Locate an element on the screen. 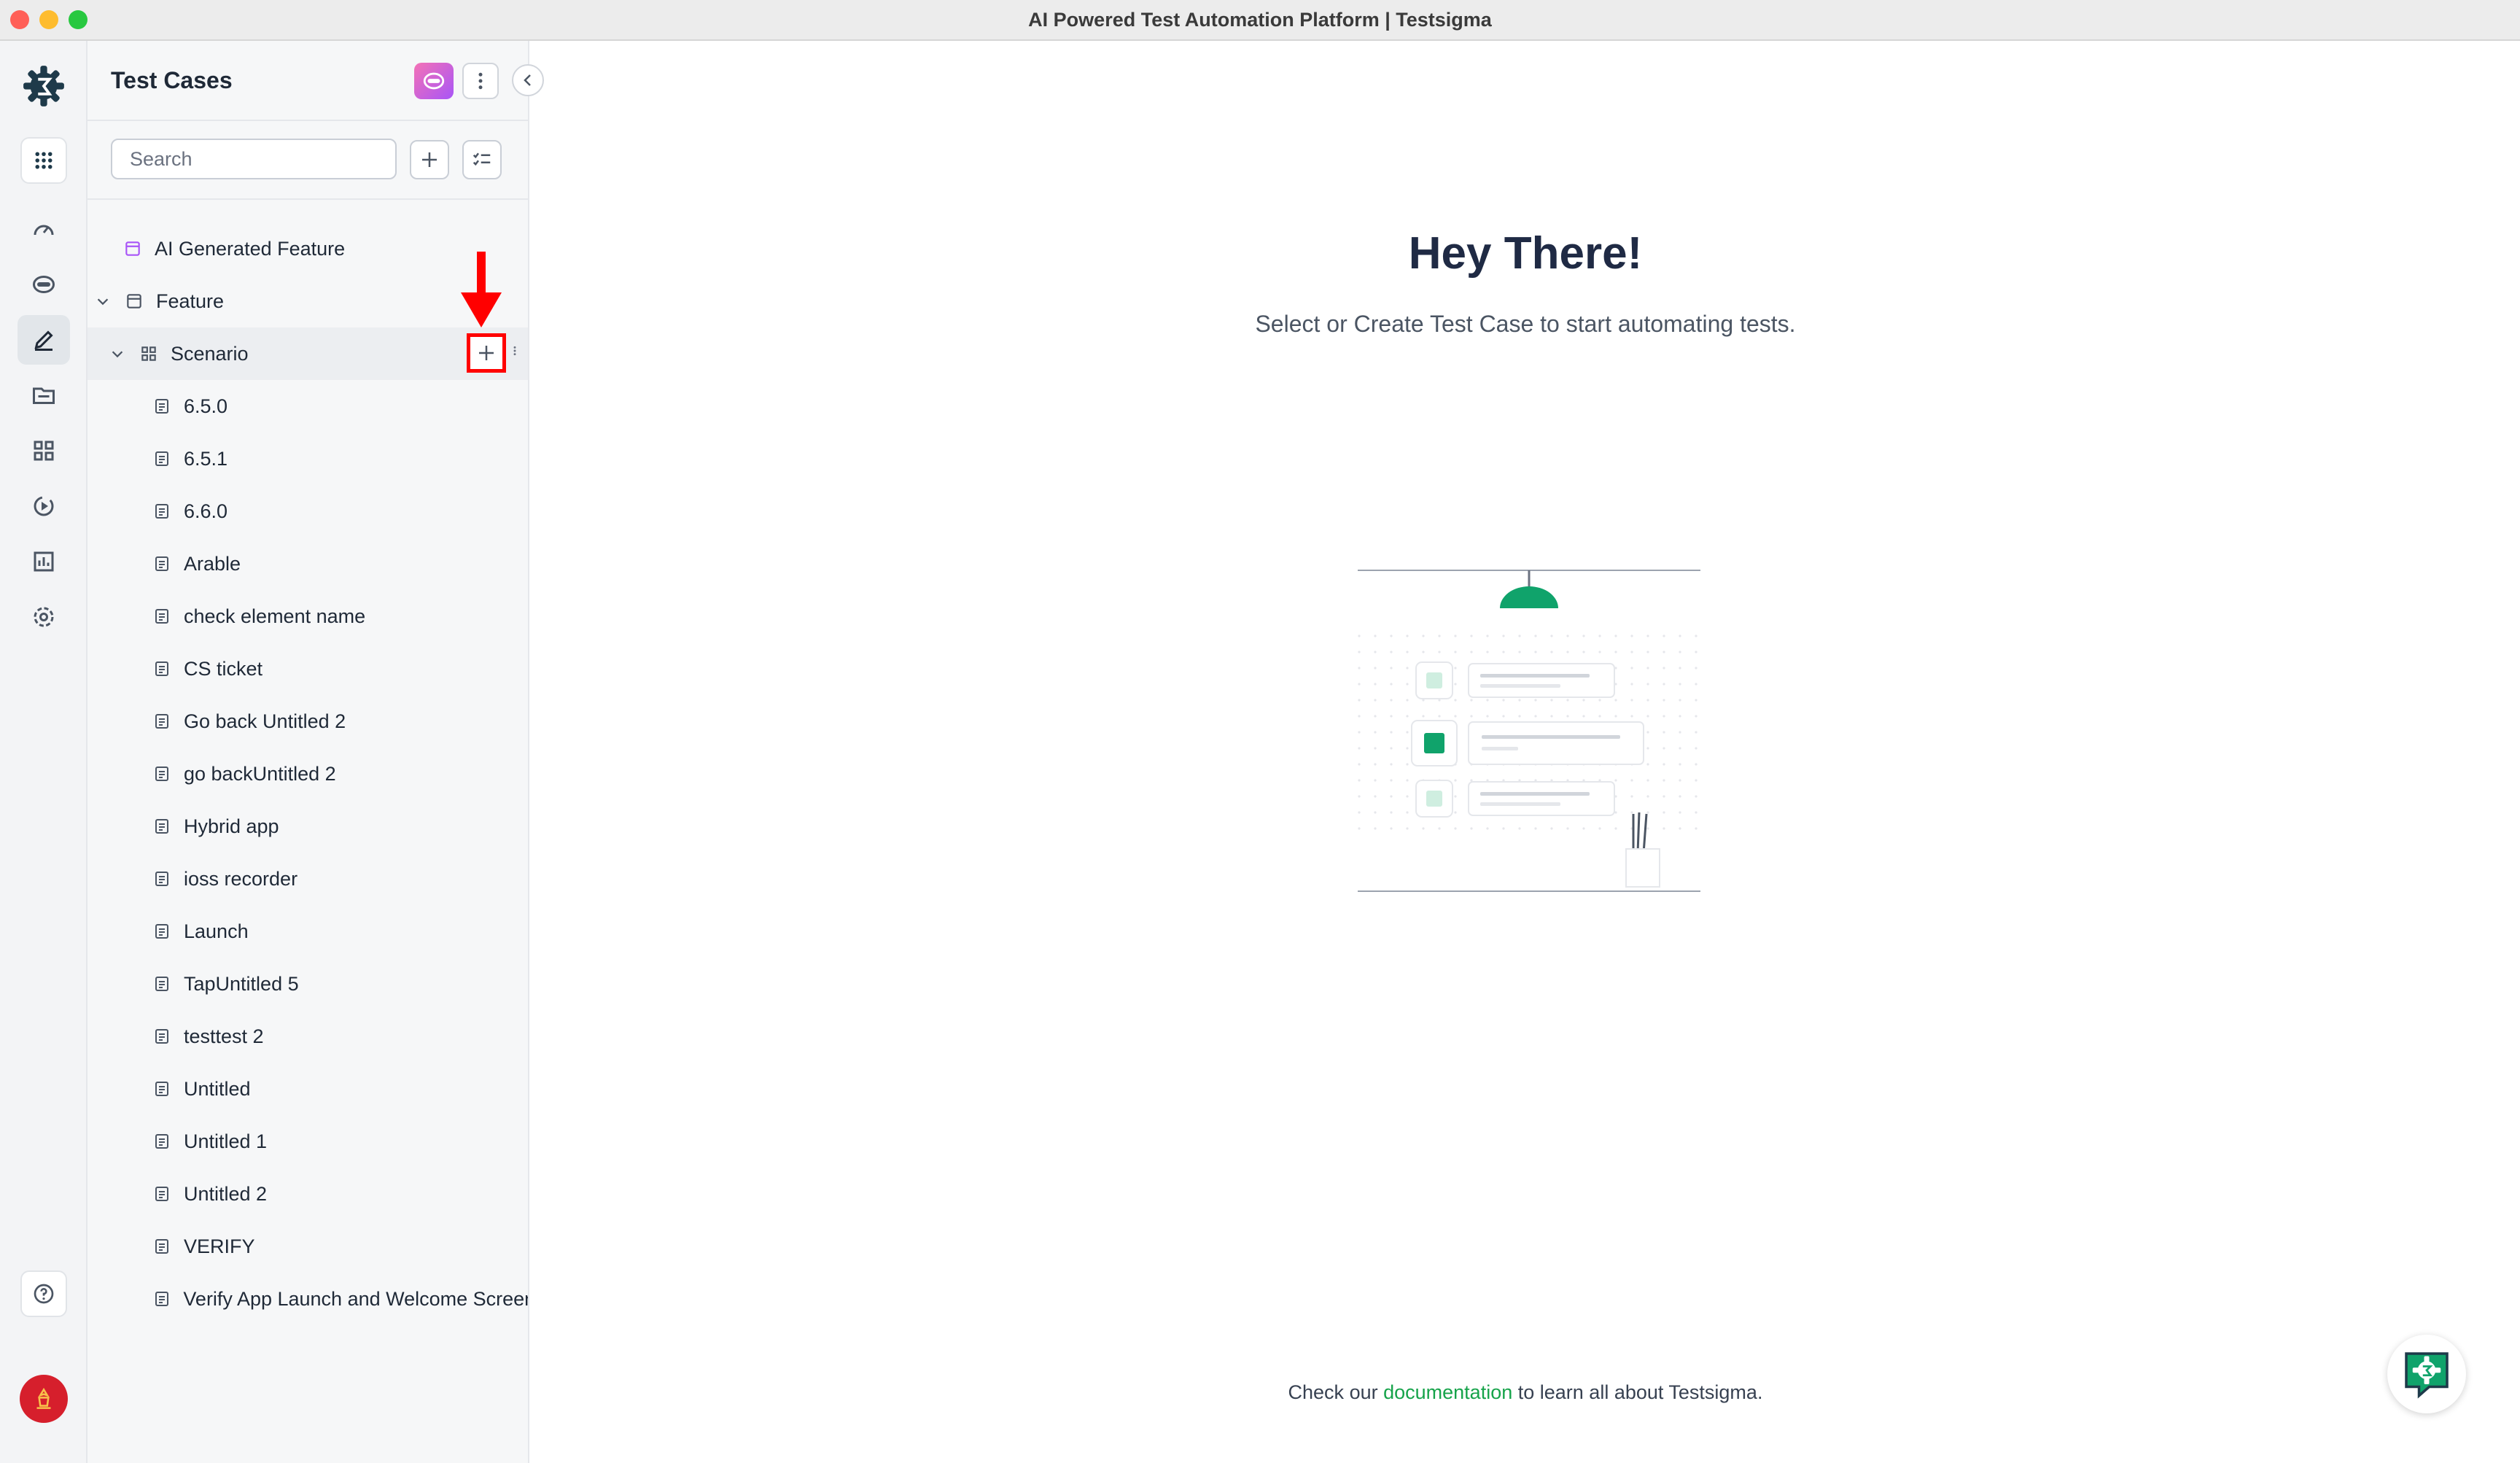  bulk-select-button is located at coordinates (482, 159).